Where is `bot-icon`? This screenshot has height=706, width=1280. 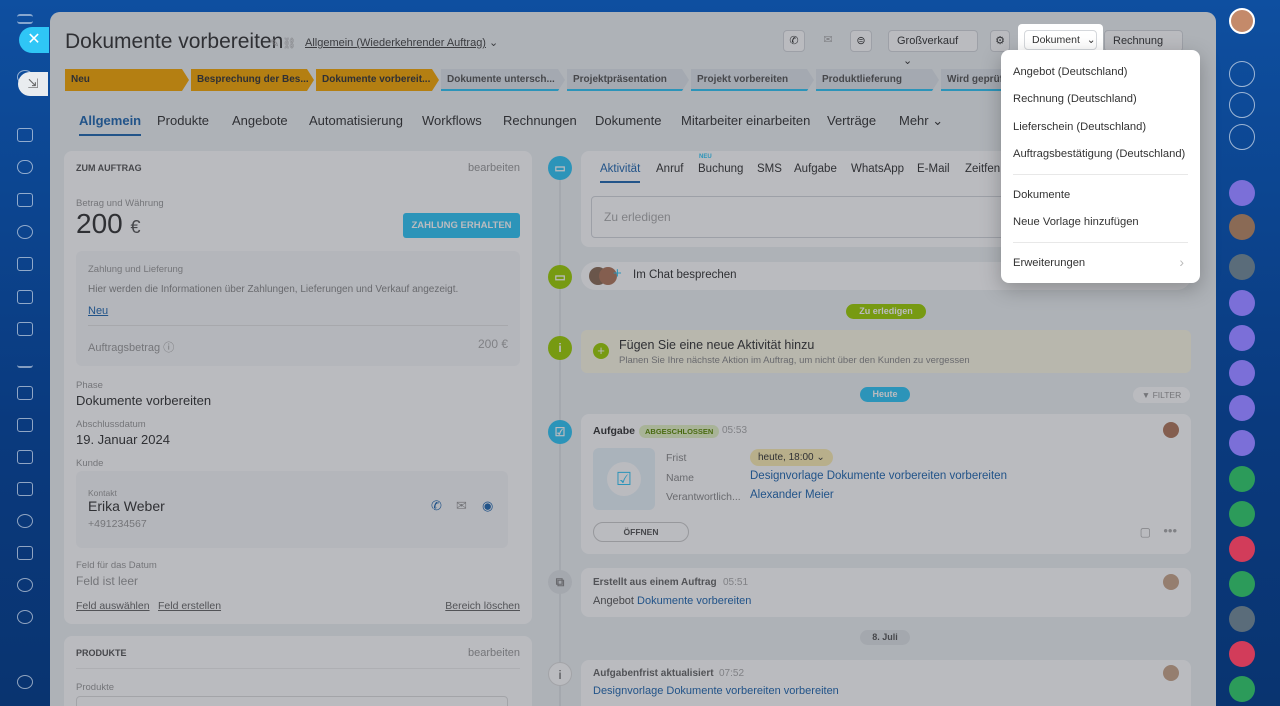 bot-icon is located at coordinates (25, 585).